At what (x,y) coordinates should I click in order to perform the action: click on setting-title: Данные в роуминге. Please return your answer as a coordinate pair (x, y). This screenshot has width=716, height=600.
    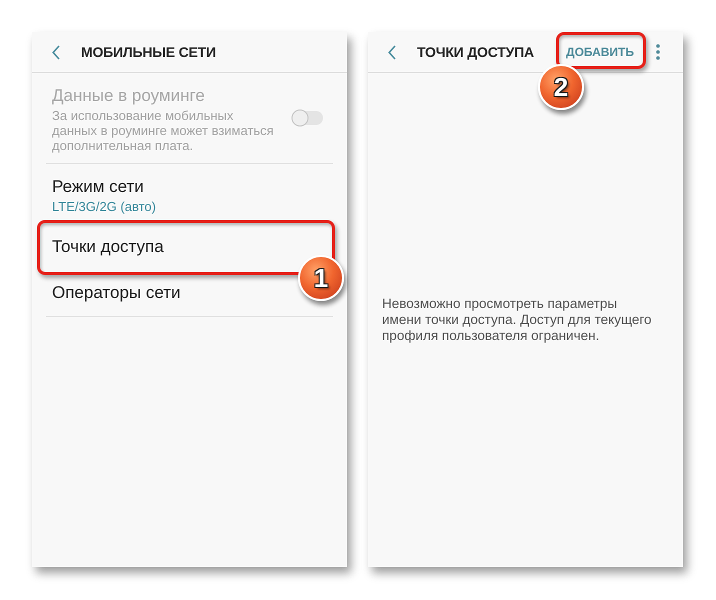
    Looking at the image, I should click on (129, 96).